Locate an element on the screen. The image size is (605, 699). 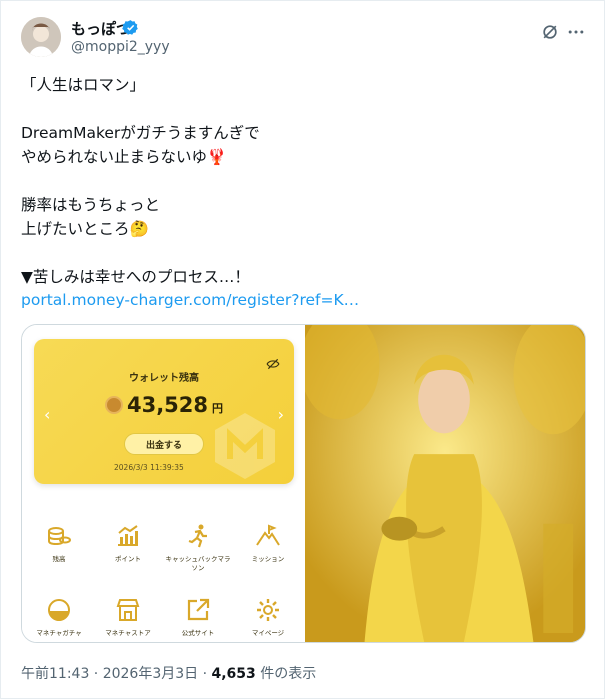
grid-item-cashback-marathon: キャッシュバックマラソン is located at coordinates (198, 548).